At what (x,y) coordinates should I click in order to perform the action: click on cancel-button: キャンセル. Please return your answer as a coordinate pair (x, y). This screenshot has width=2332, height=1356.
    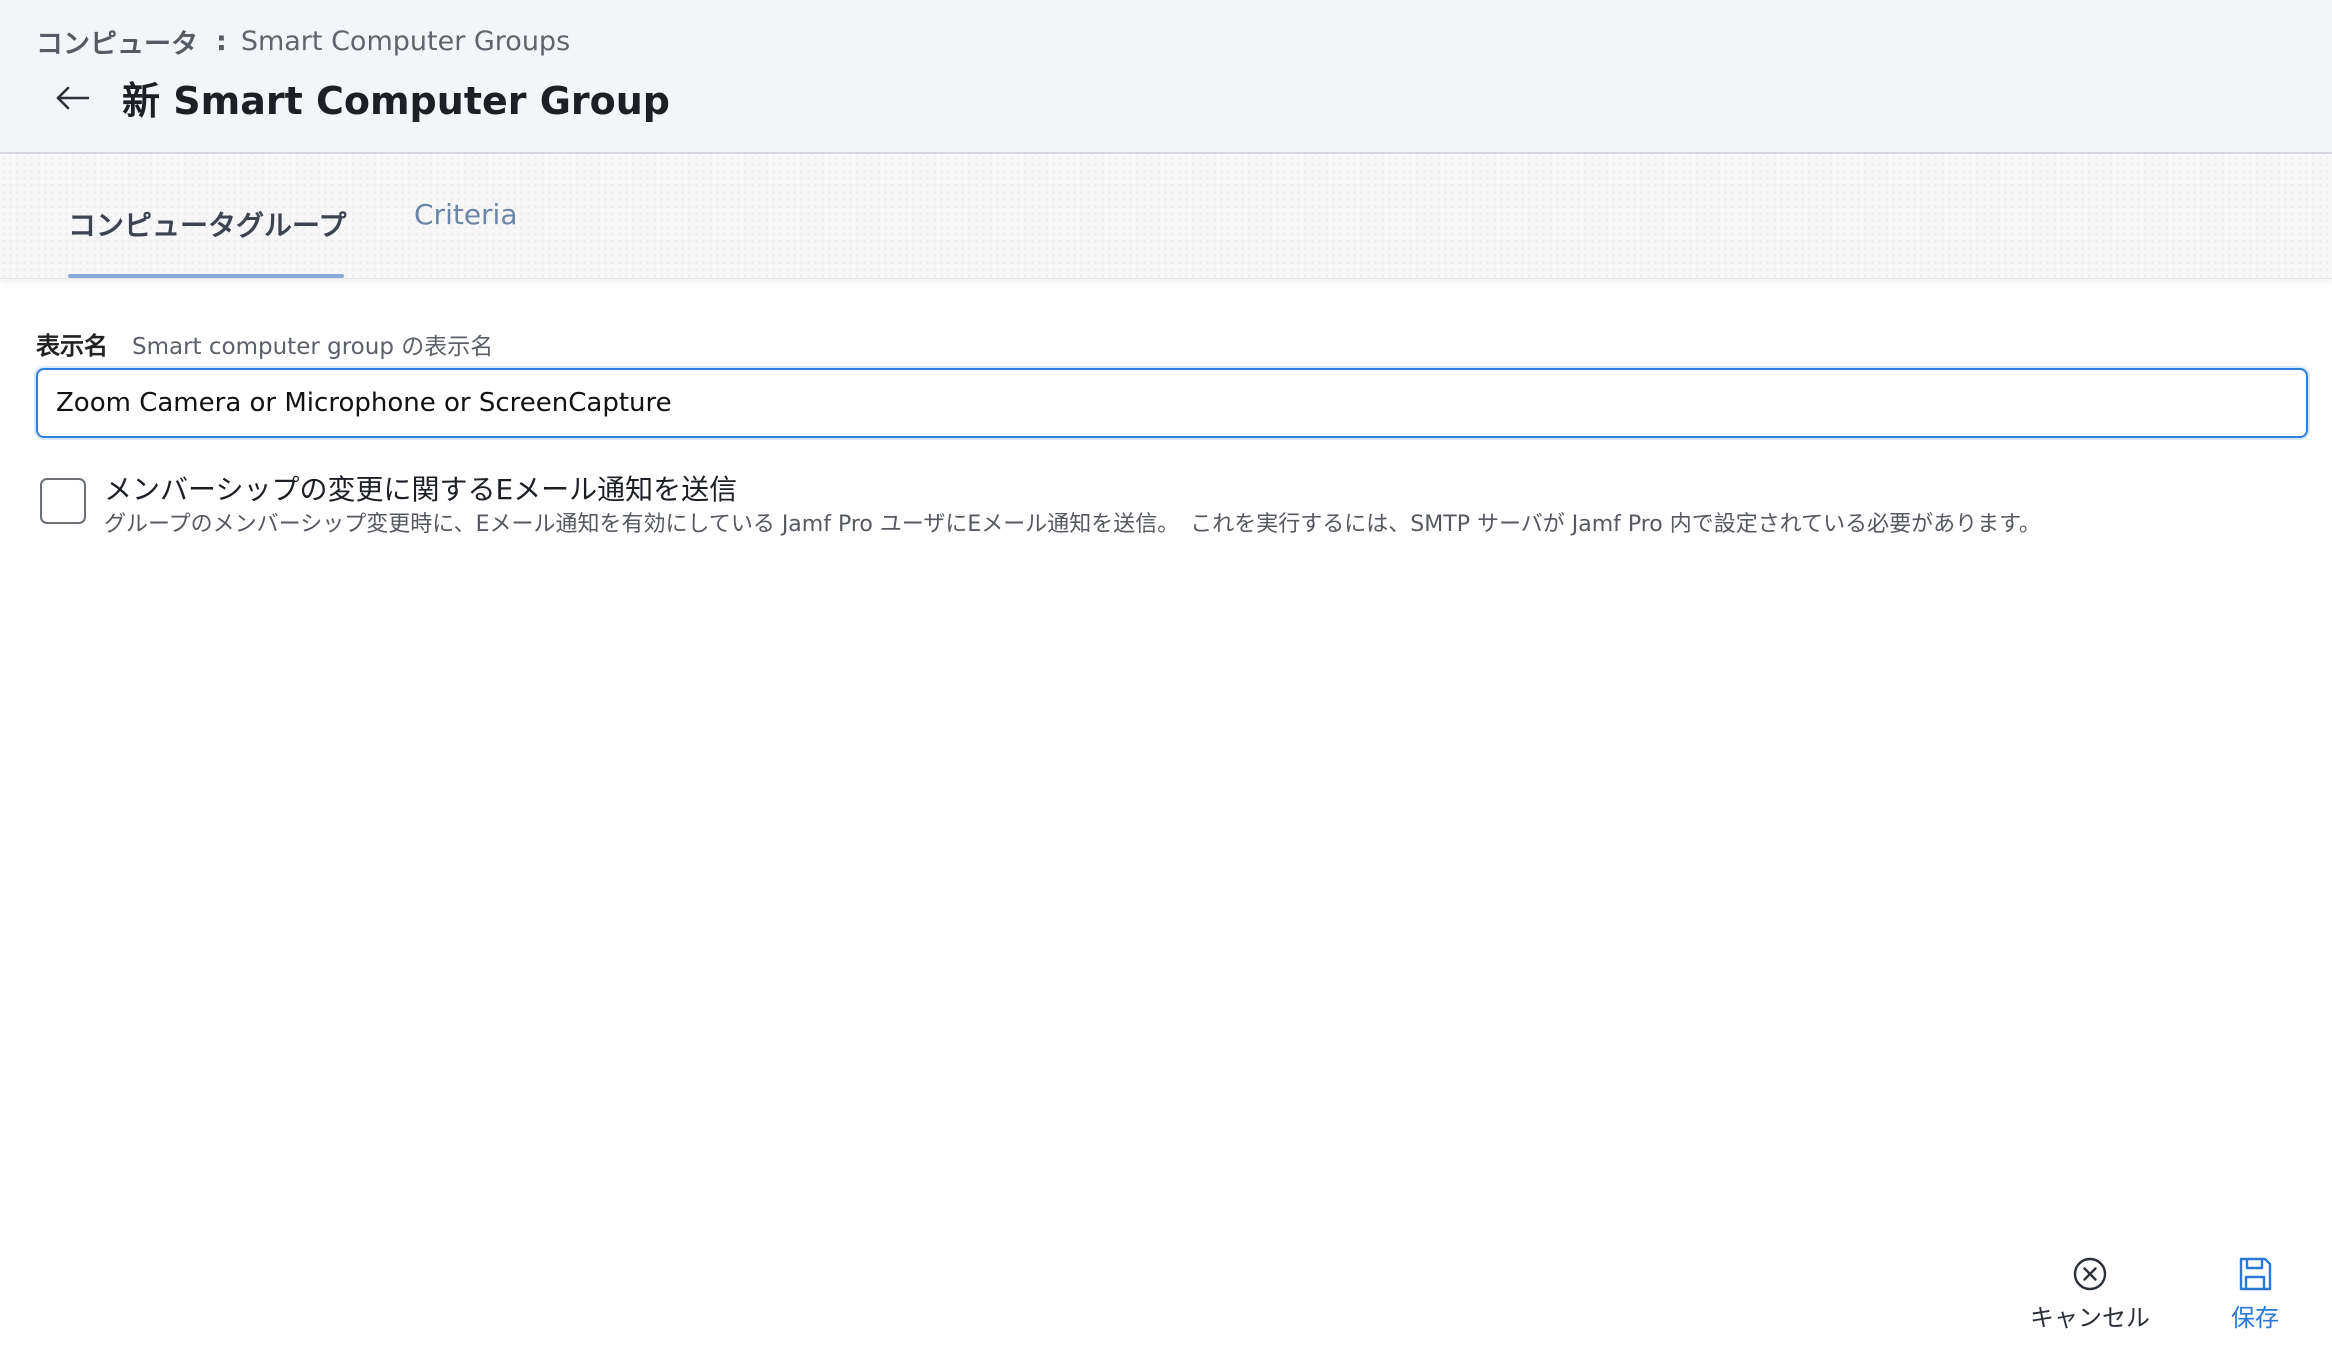
    Looking at the image, I should click on (2090, 1296).